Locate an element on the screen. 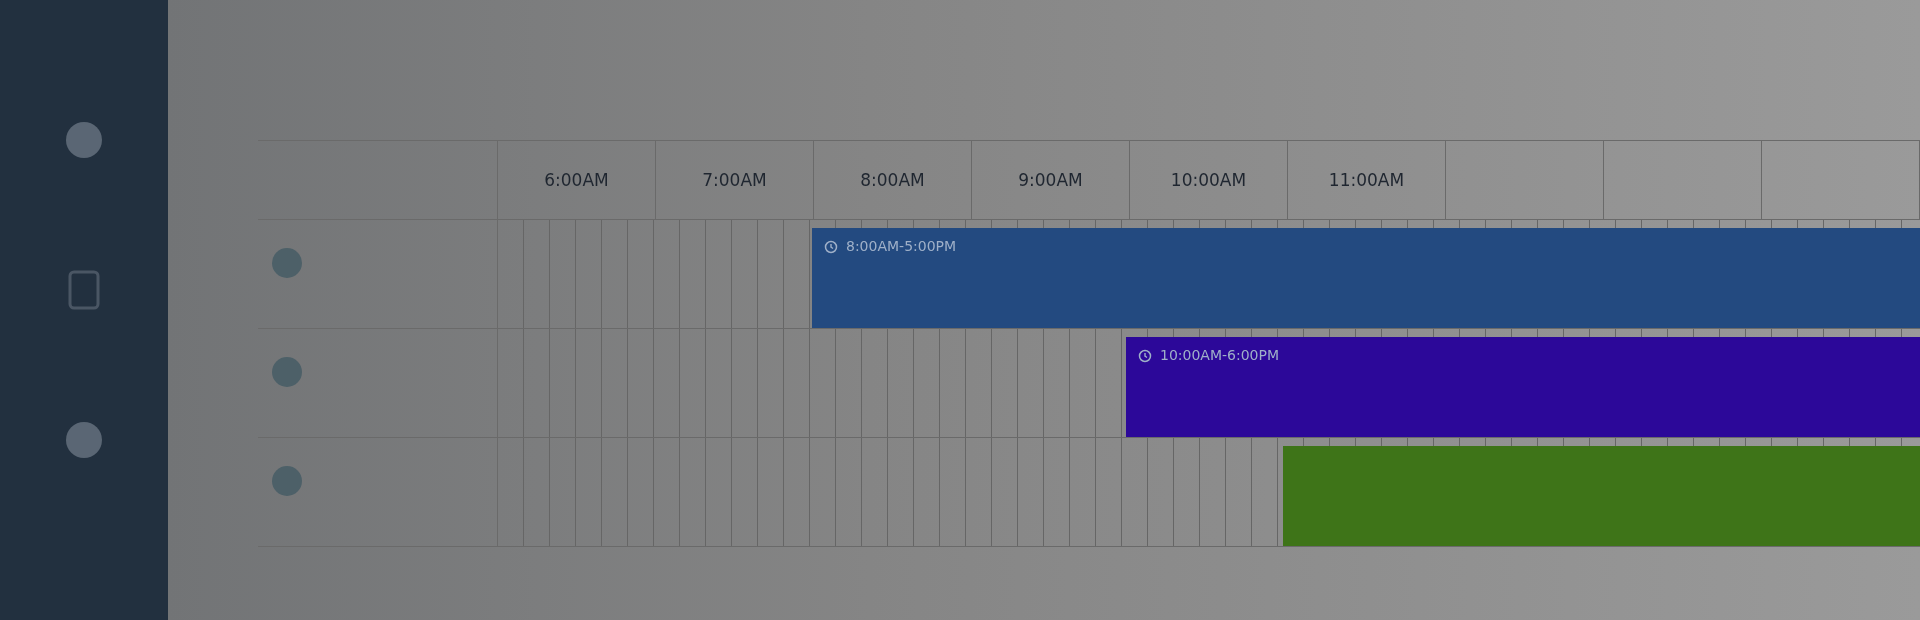 The width and height of the screenshot is (1920, 620). shift-time: 8:00AM-5:00PM is located at coordinates (901, 246).